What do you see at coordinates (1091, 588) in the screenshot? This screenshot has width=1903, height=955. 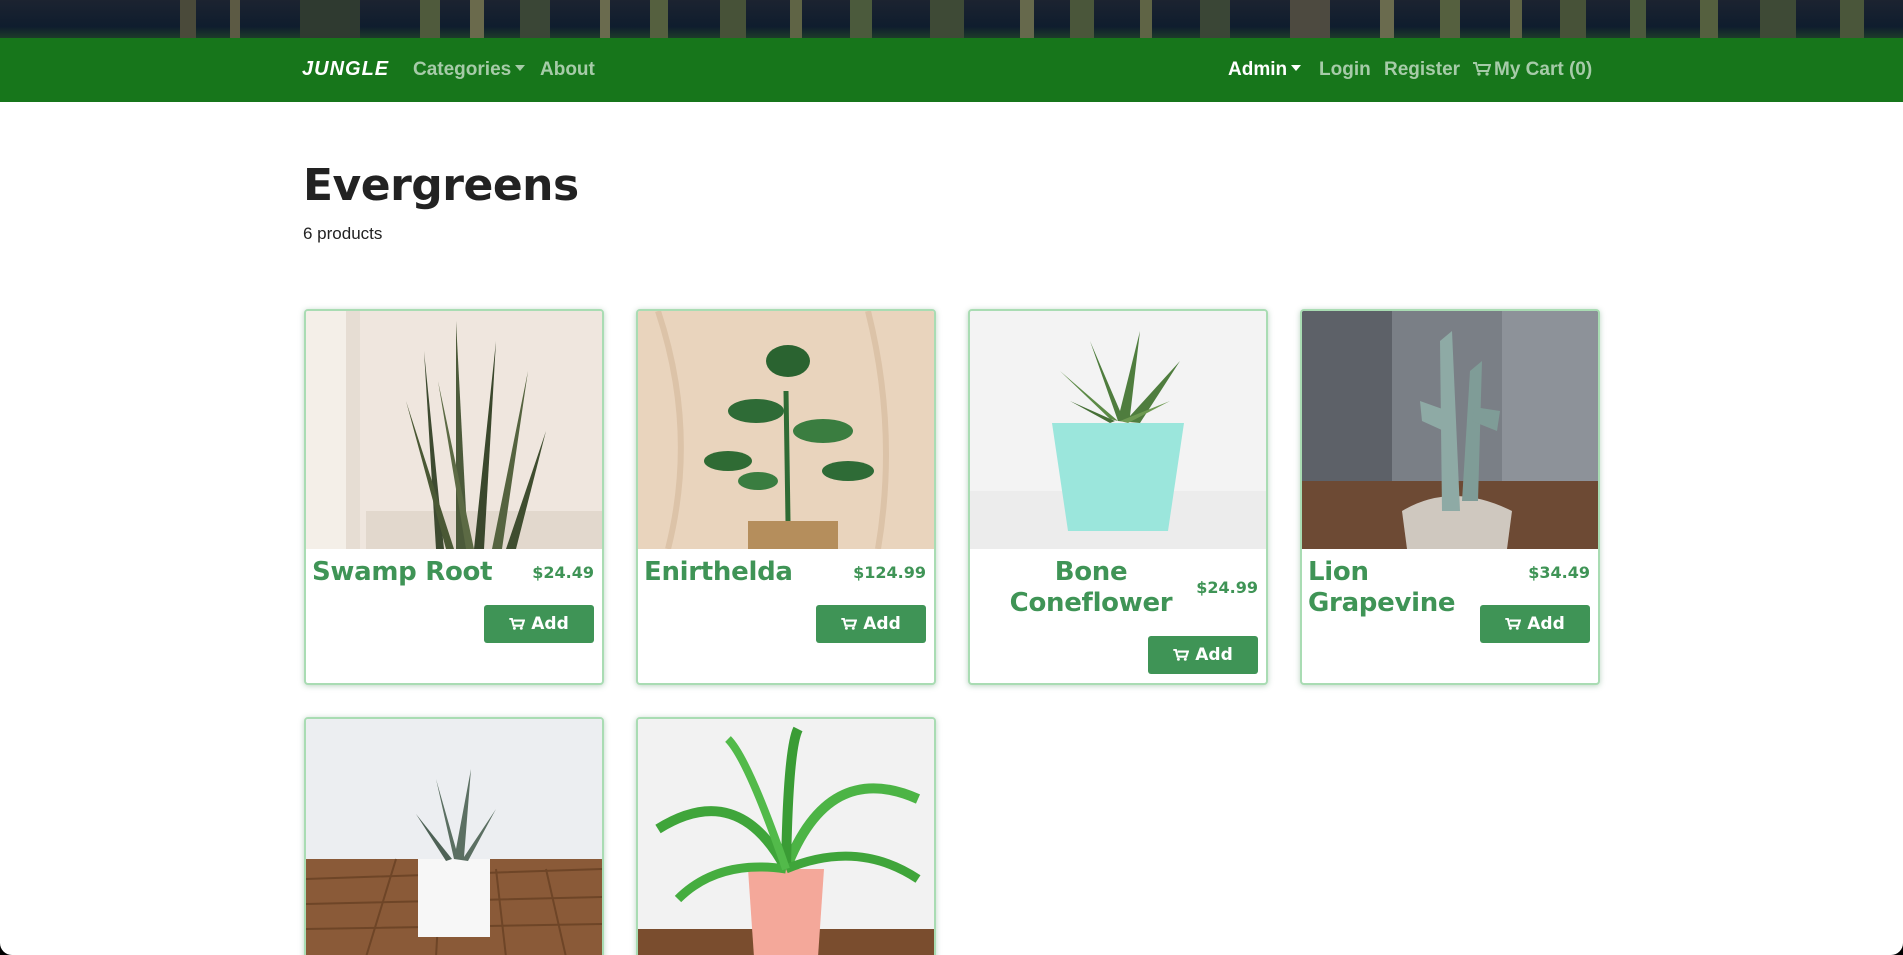 I see `product-name: Bone Coneflower` at bounding box center [1091, 588].